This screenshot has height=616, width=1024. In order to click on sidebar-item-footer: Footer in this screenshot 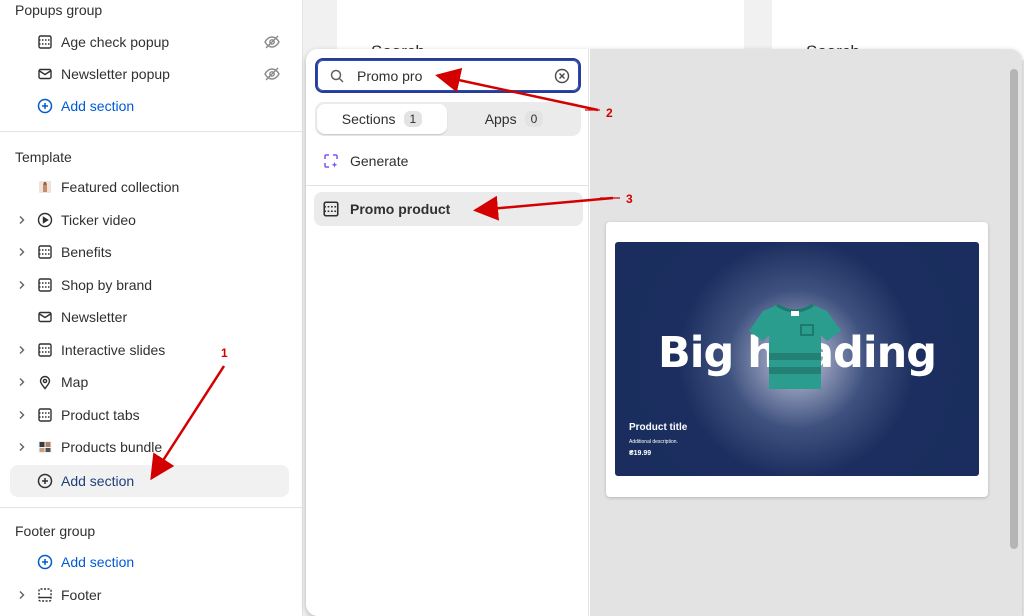, I will do `click(151, 595)`.